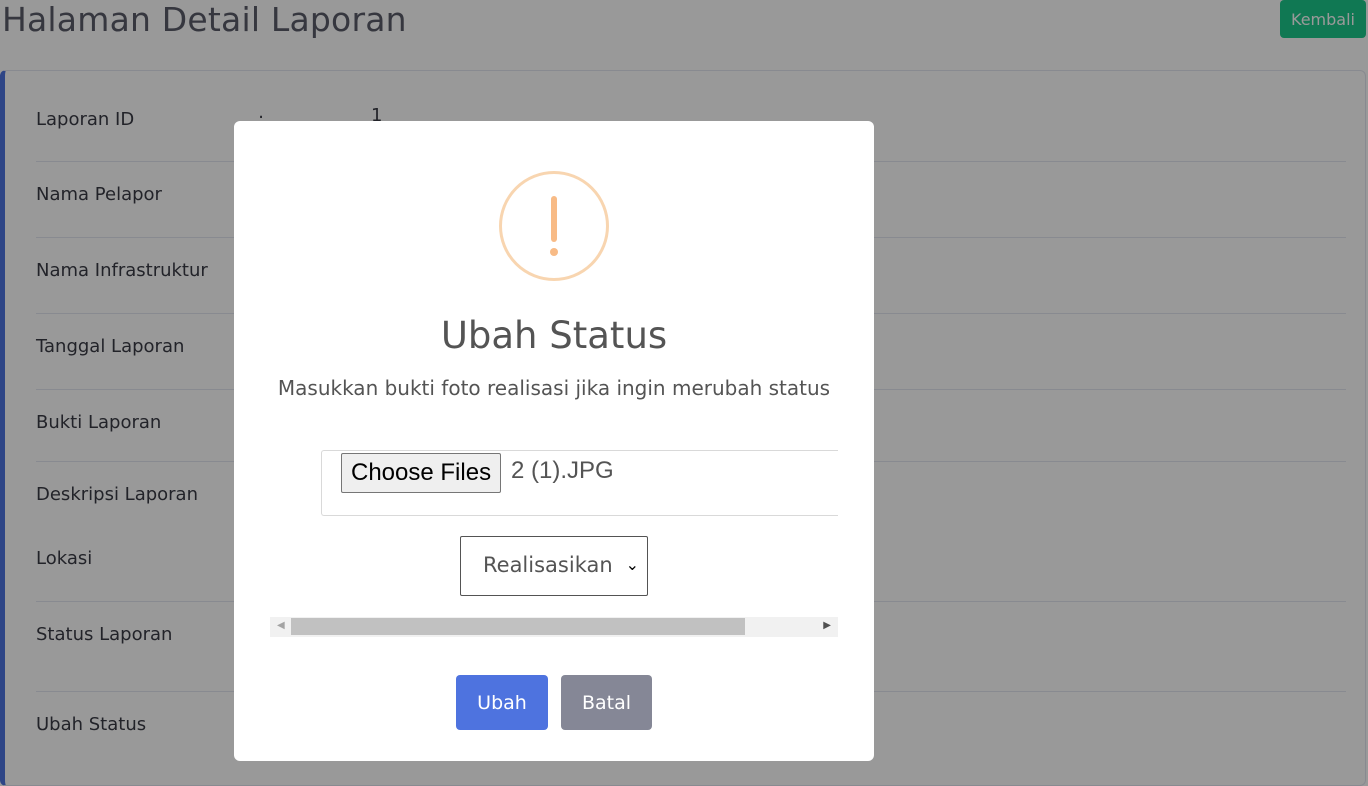 This screenshot has width=1368, height=786. I want to click on warning-icon, so click(554, 226).